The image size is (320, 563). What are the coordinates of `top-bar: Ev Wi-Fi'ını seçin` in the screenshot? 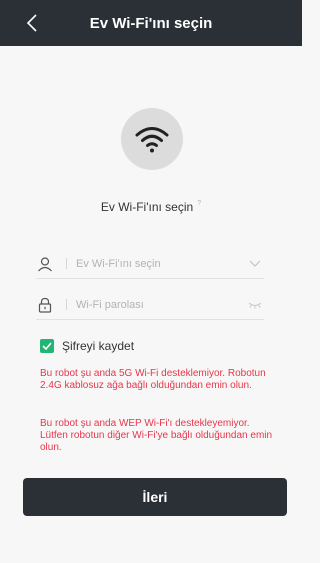 It's located at (151, 23).